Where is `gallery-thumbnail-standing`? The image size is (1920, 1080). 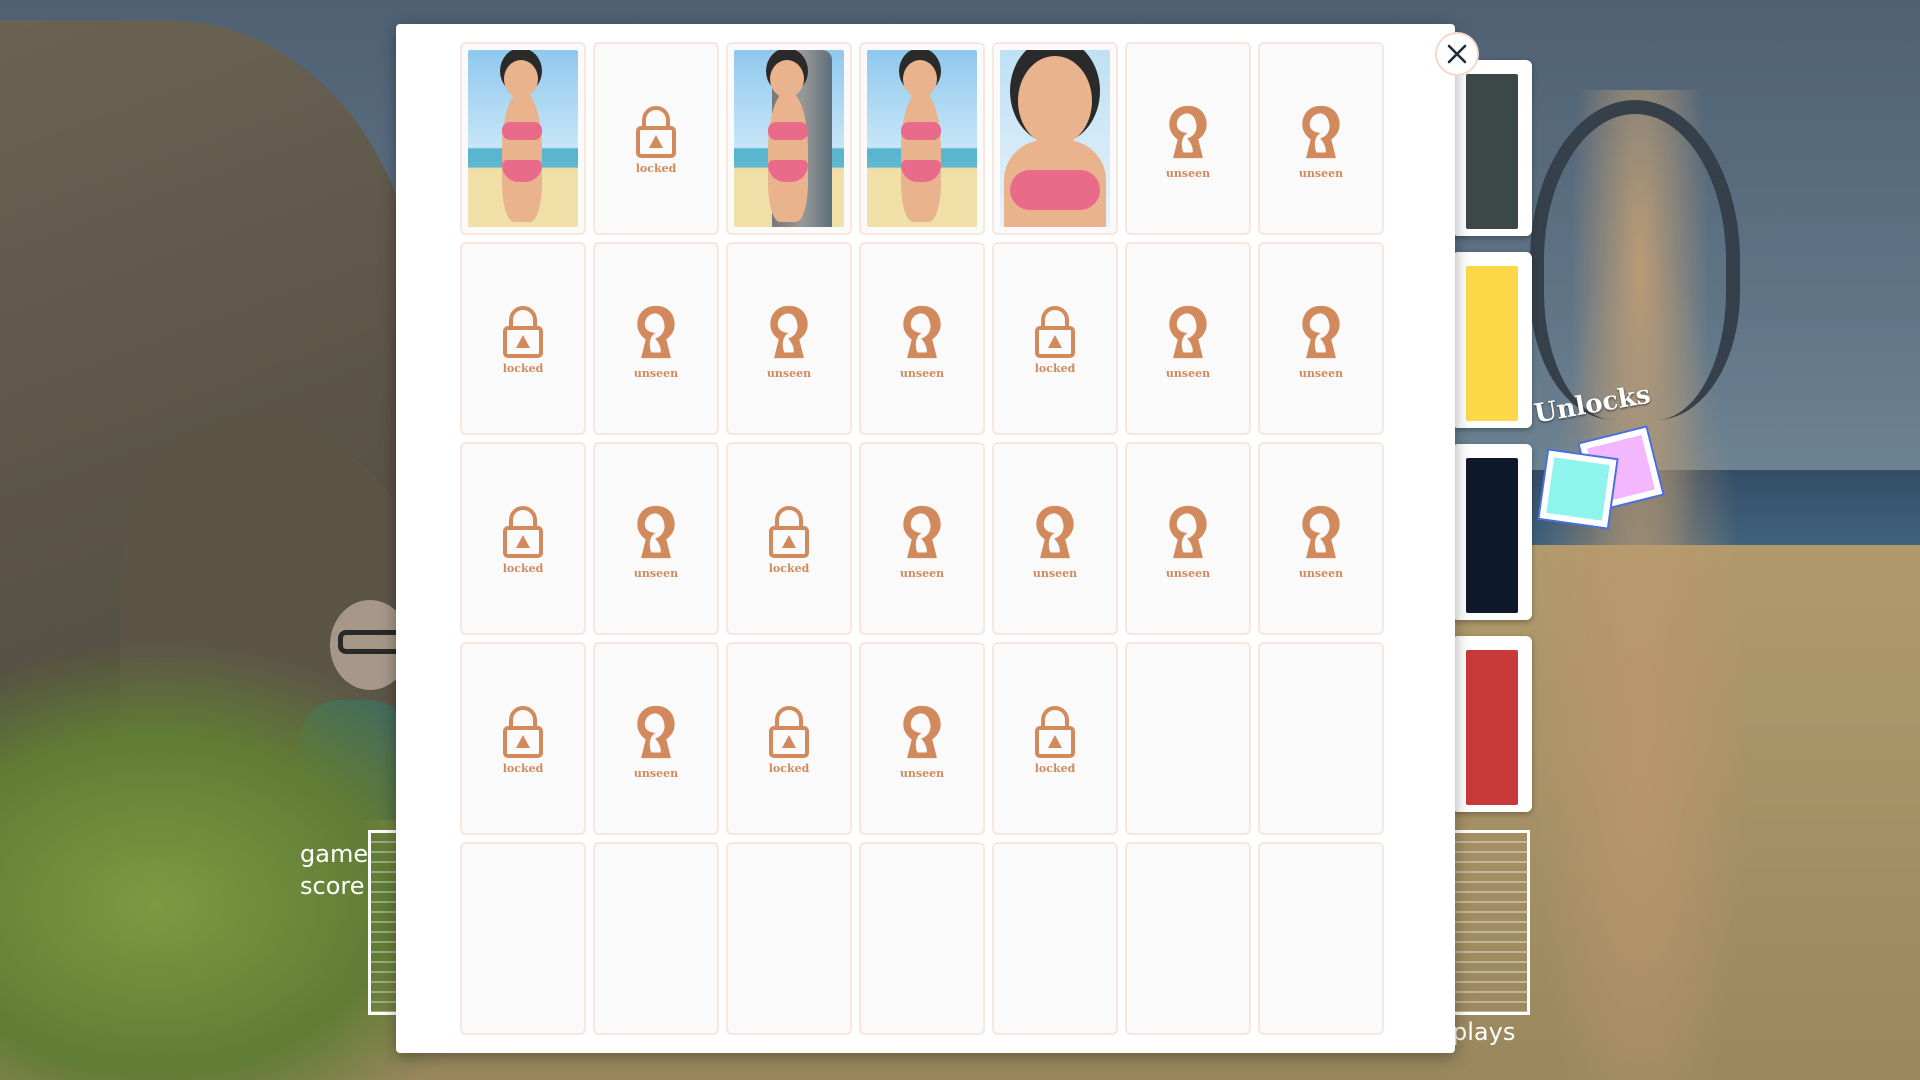
gallery-thumbnail-standing is located at coordinates (922, 138).